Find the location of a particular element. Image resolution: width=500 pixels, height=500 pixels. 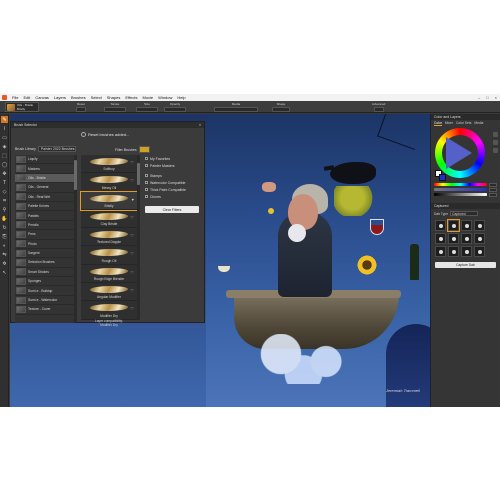

menu-edit: Edit is located at coordinates (26, 97).